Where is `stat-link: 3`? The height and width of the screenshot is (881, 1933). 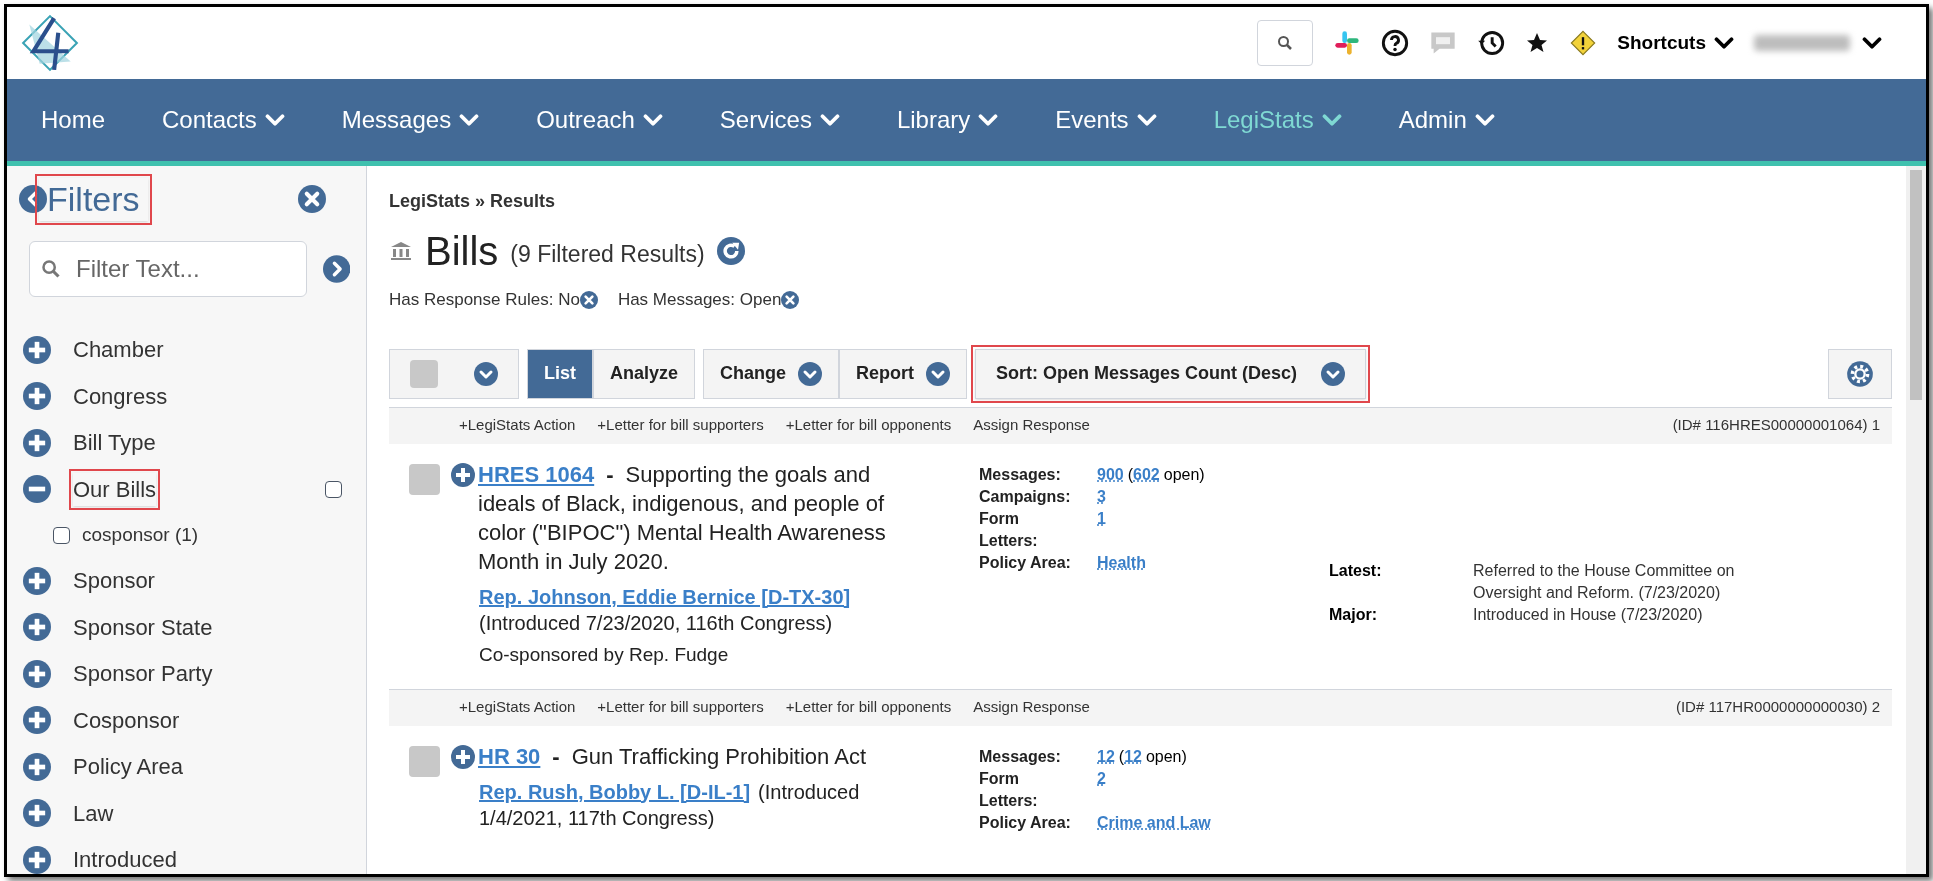 stat-link: 3 is located at coordinates (1101, 496).